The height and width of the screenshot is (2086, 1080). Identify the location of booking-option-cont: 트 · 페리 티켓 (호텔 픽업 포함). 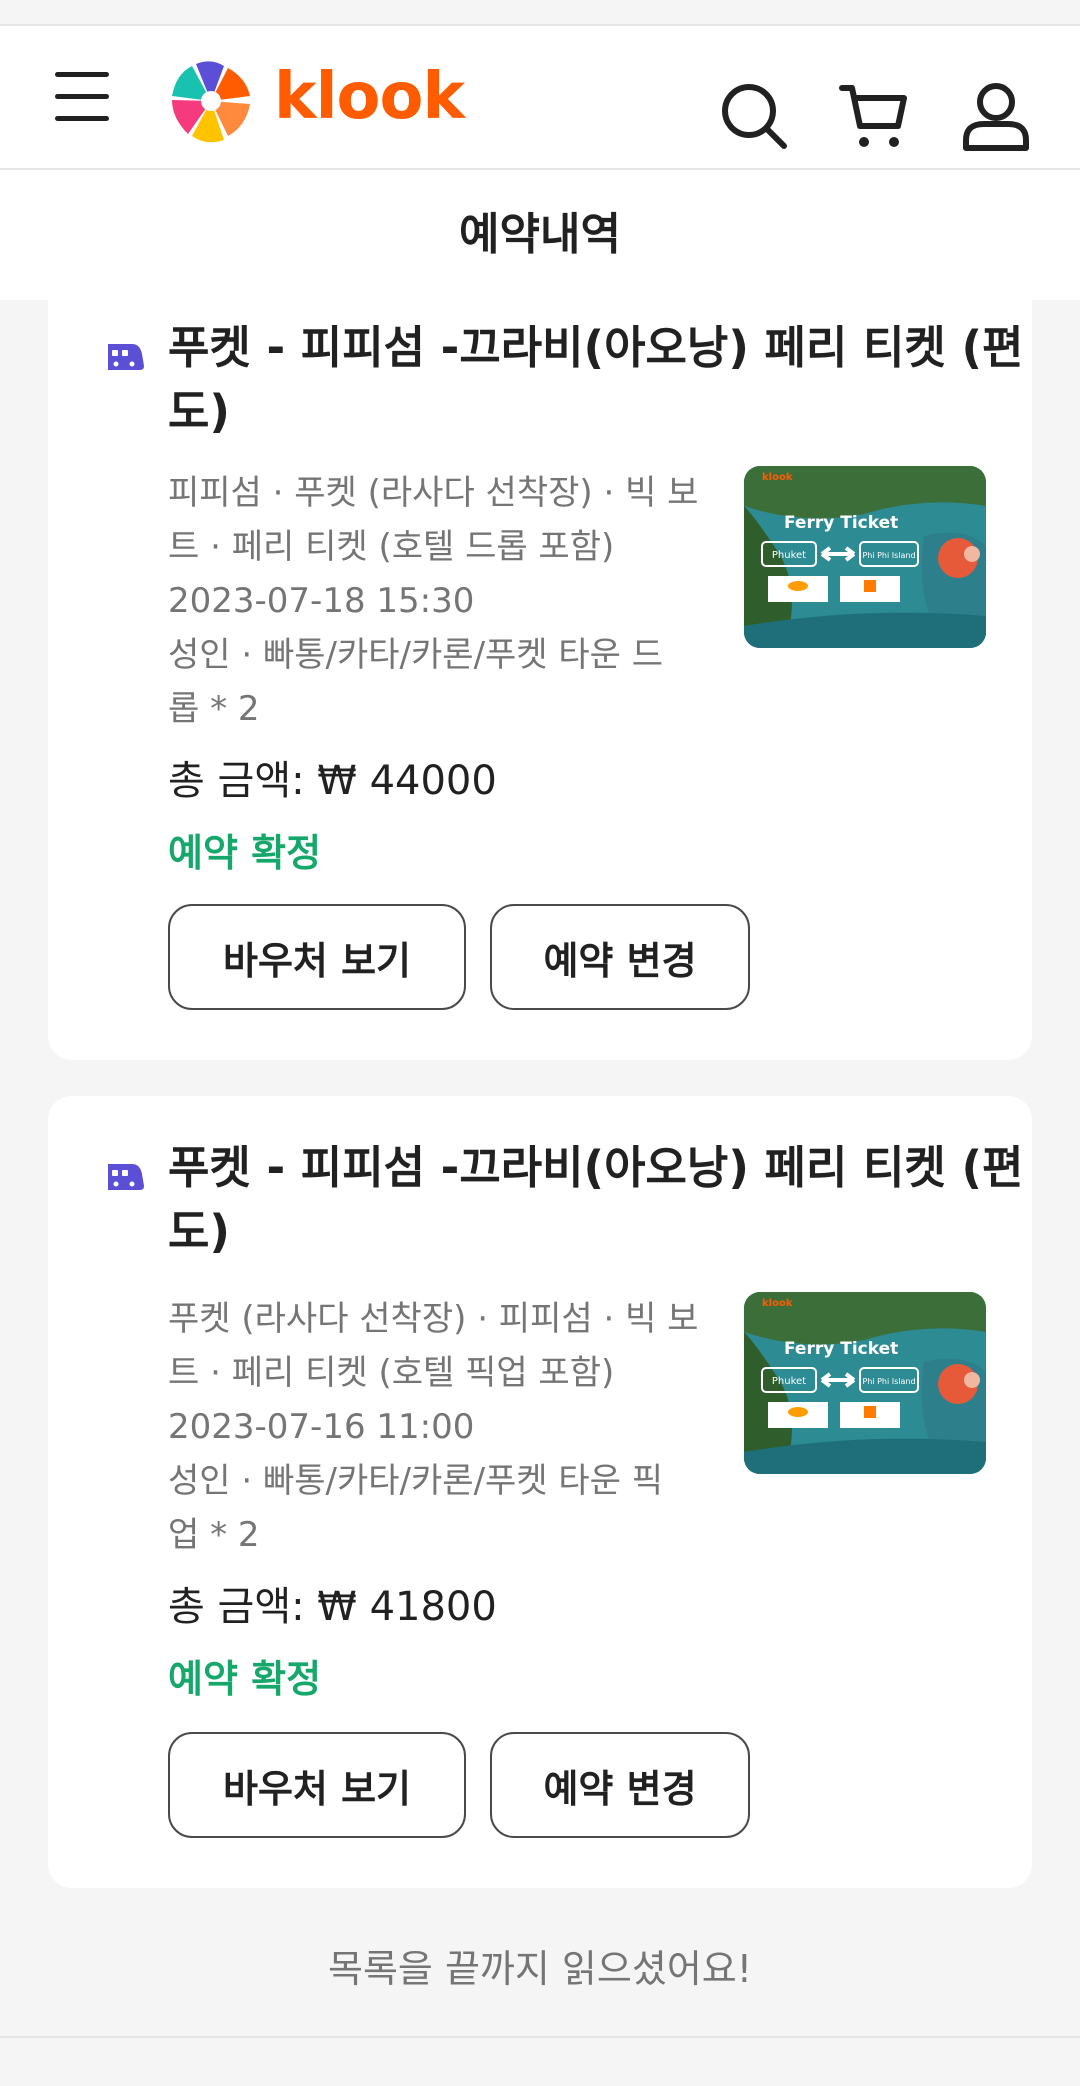
(391, 1373).